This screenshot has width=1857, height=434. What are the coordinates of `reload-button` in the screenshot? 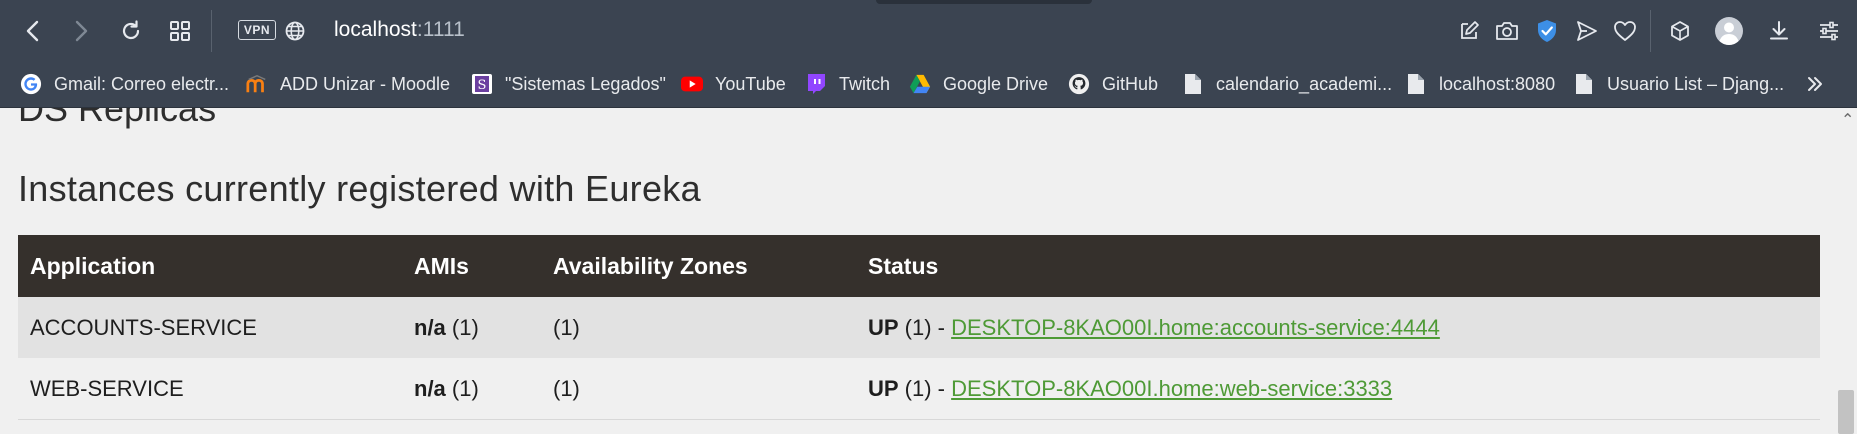 It's located at (131, 31).